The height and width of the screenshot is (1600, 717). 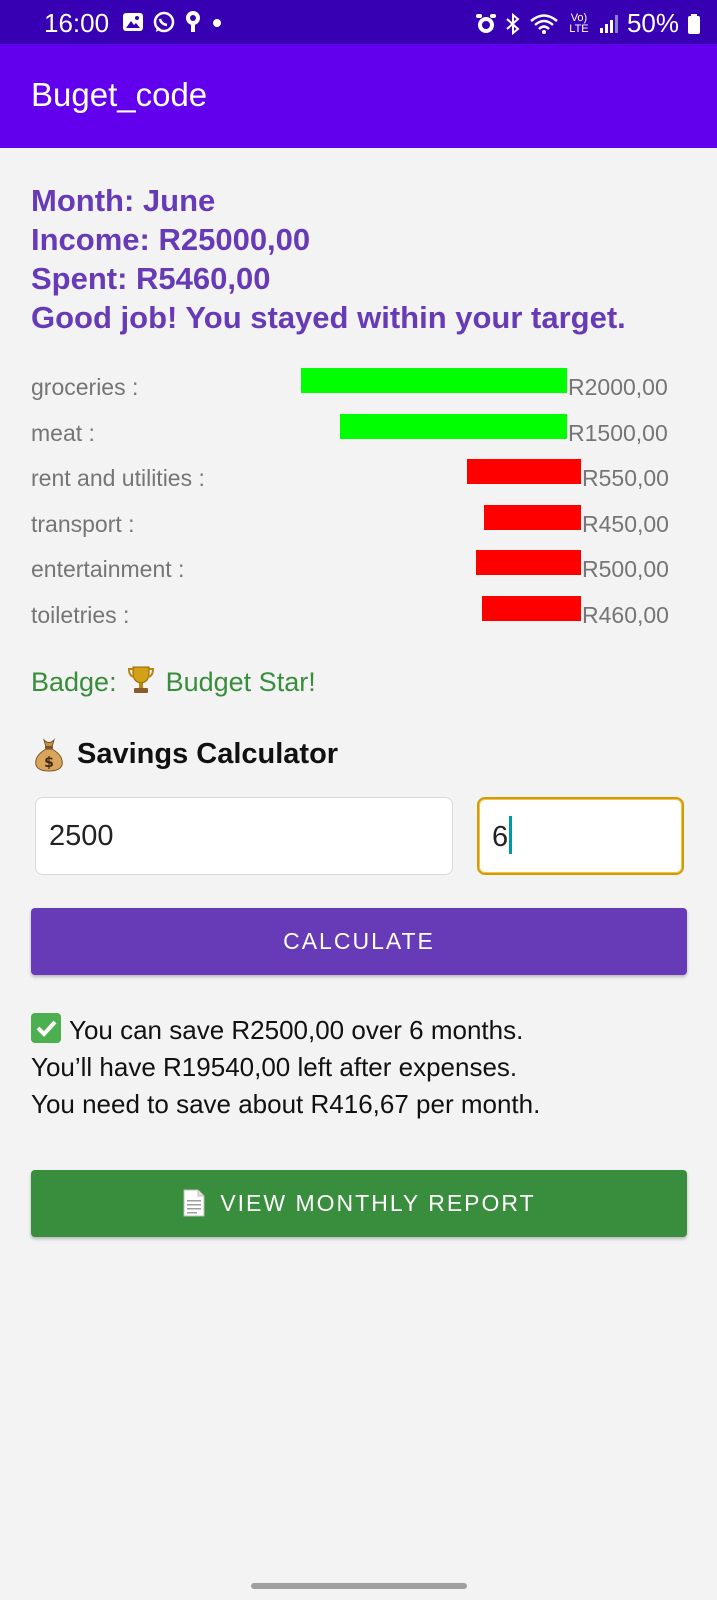 What do you see at coordinates (194, 1203) in the screenshot?
I see `document-icon` at bounding box center [194, 1203].